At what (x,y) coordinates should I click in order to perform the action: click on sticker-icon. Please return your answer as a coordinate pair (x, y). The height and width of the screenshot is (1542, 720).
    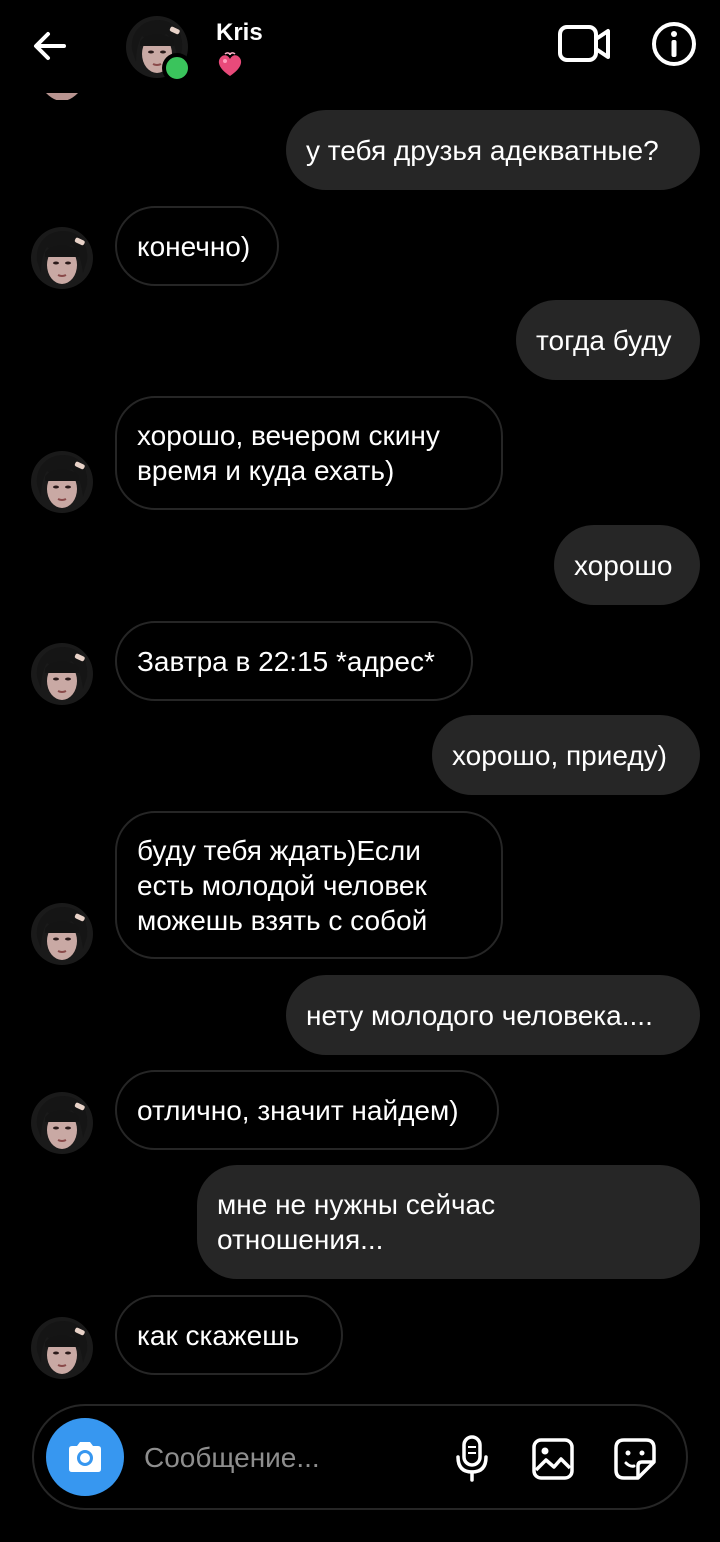
    Looking at the image, I should click on (635, 1459).